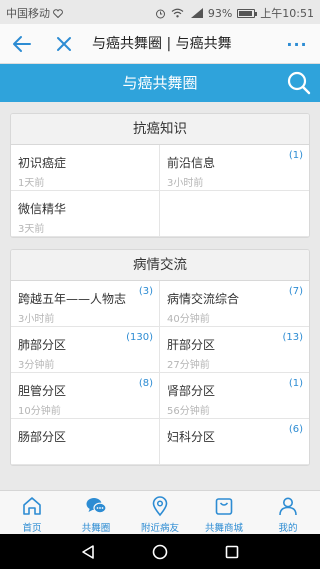 Image resolution: width=320 pixels, height=569 pixels. Describe the element at coordinates (191, 163) in the screenshot. I see `board-title: 前沿信息` at that location.